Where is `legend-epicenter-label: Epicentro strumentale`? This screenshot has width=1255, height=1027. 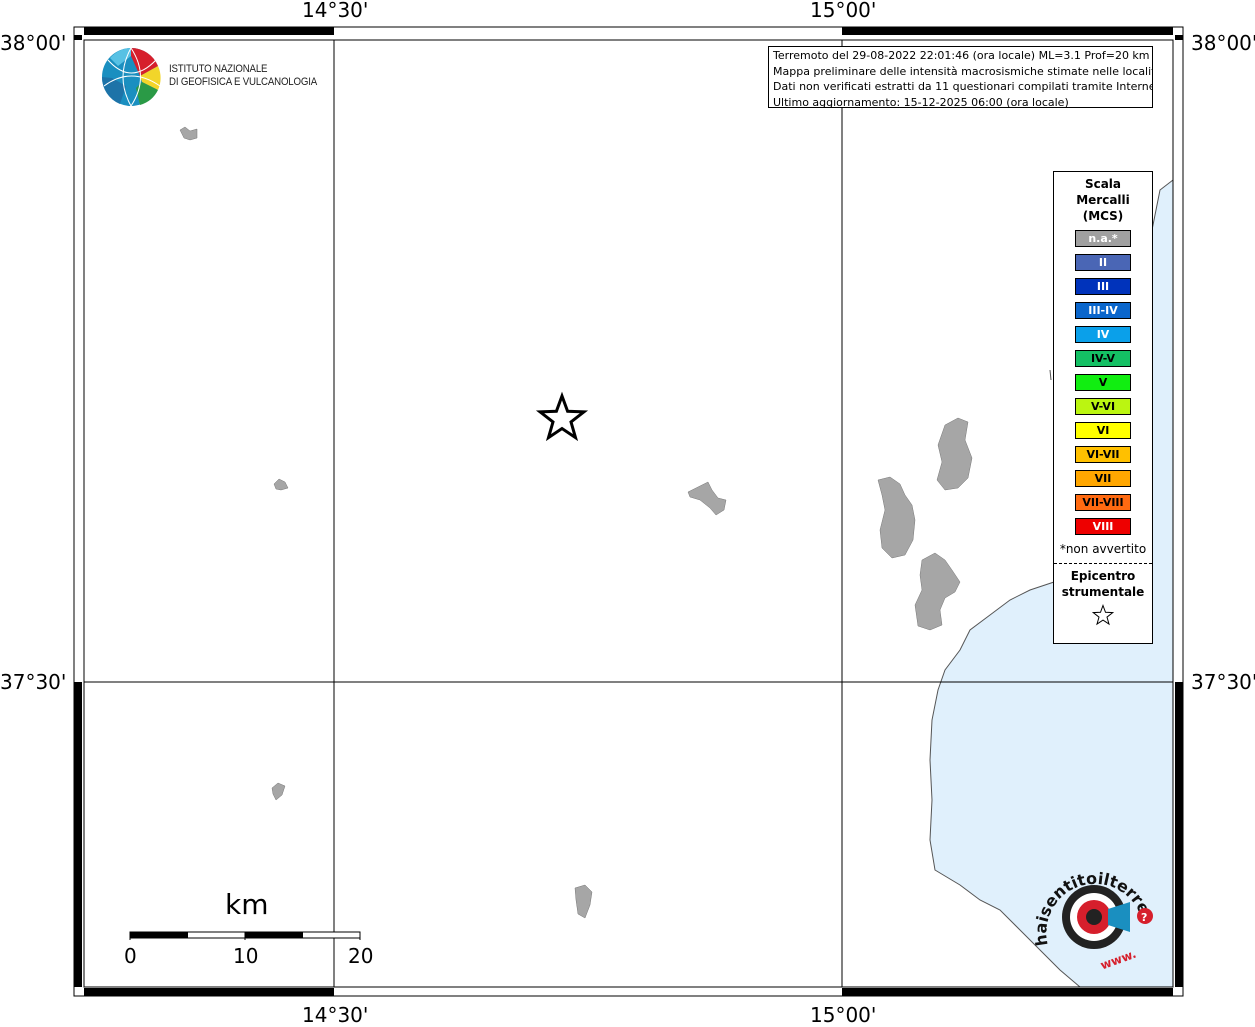 legend-epicenter-label: Epicentro strumentale is located at coordinates (1103, 584).